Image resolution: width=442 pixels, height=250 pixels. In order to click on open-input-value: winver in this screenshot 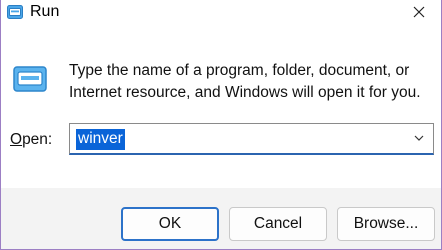, I will do `click(100, 139)`.